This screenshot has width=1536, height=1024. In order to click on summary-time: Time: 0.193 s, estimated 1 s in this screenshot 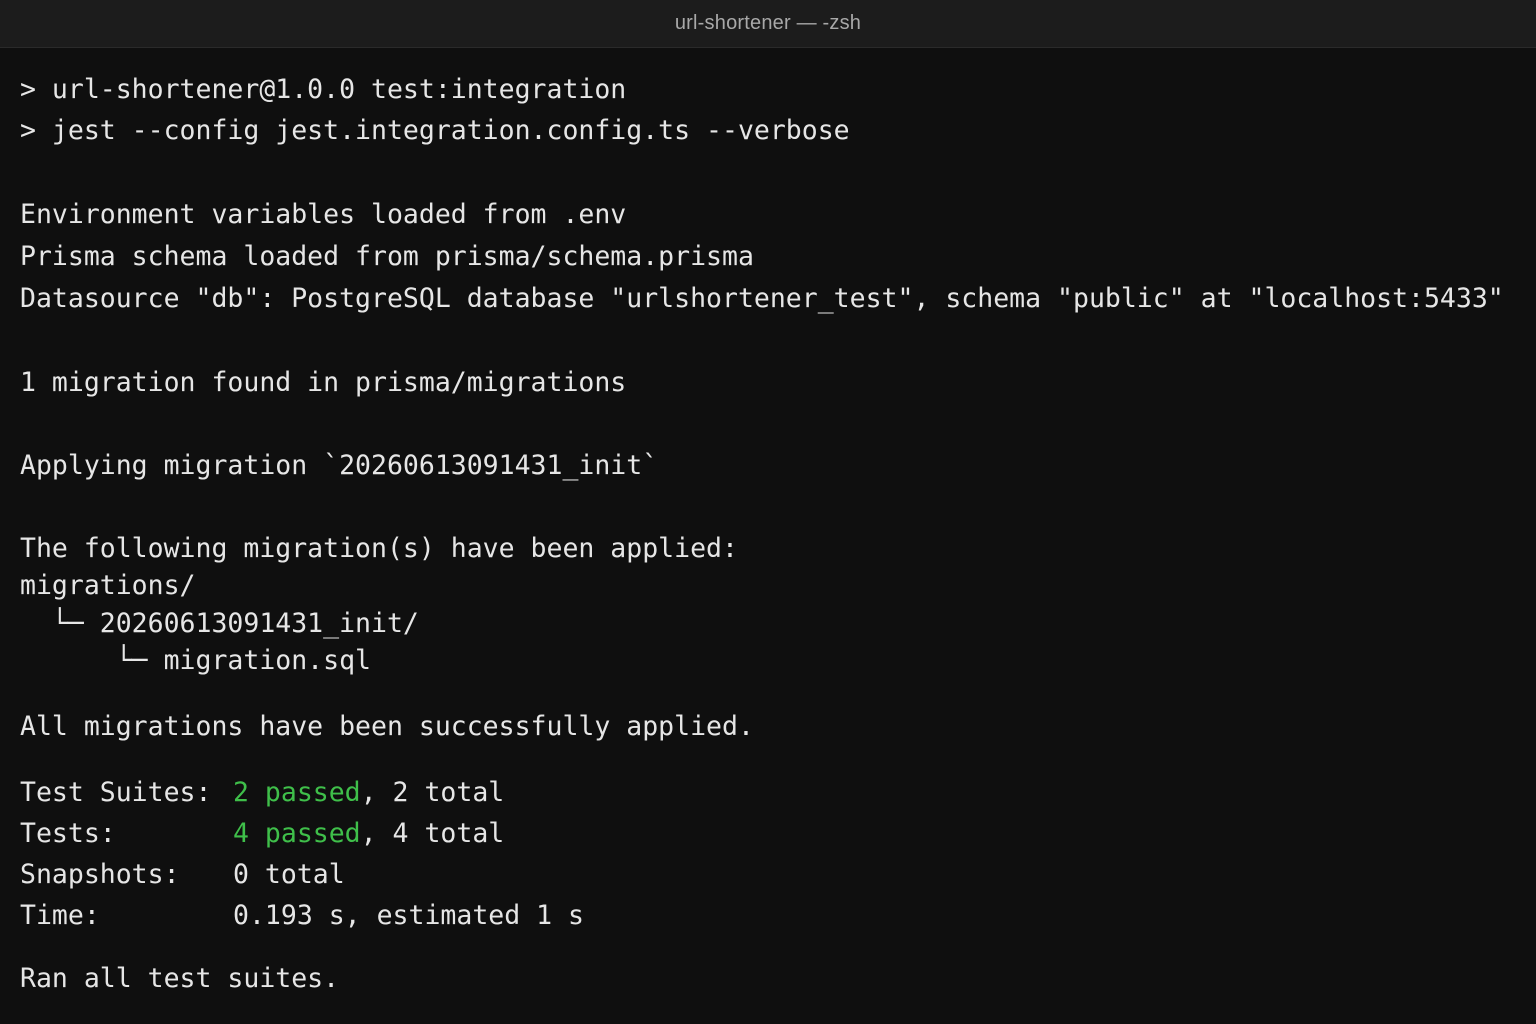, I will do `click(302, 916)`.